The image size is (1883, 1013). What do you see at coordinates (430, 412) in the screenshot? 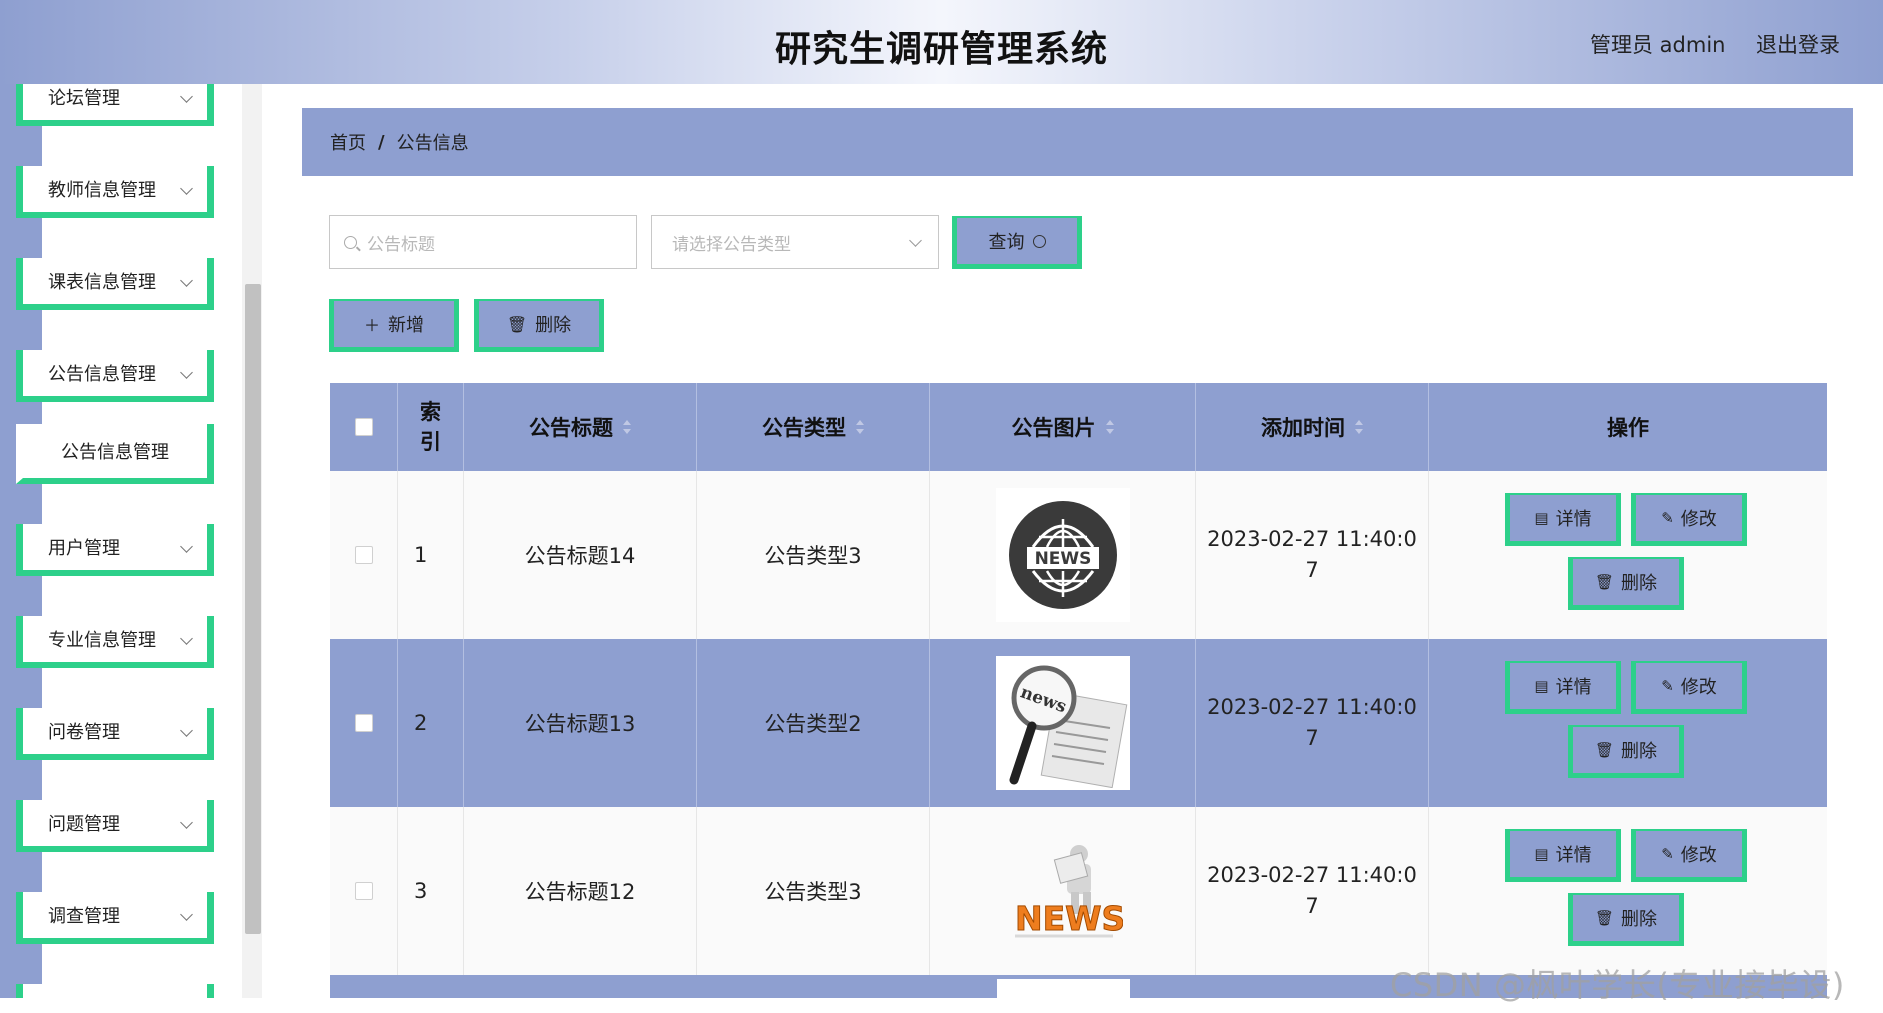
I see `header-index-line-1: 索` at bounding box center [430, 412].